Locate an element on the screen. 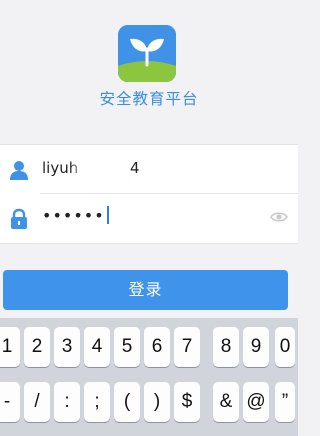  key-quote: ” is located at coordinates (285, 402).